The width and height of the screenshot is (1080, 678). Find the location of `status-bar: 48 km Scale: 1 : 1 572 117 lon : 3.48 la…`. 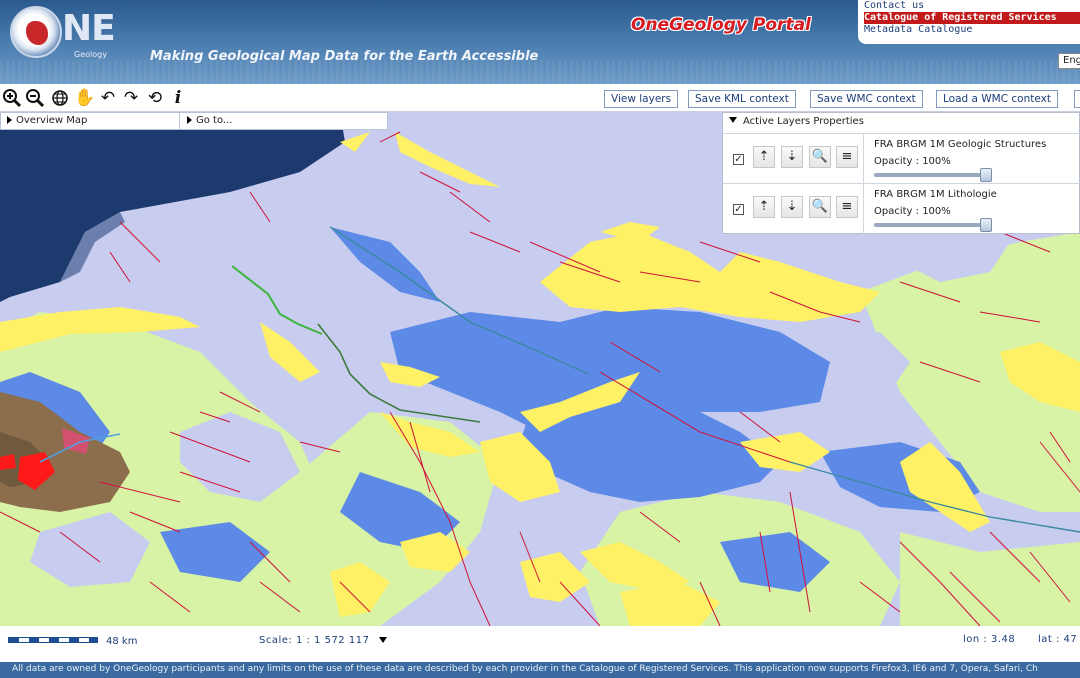

status-bar: 48 km Scale: 1 : 1 572 117 lon : 3.48 la… is located at coordinates (540, 644).